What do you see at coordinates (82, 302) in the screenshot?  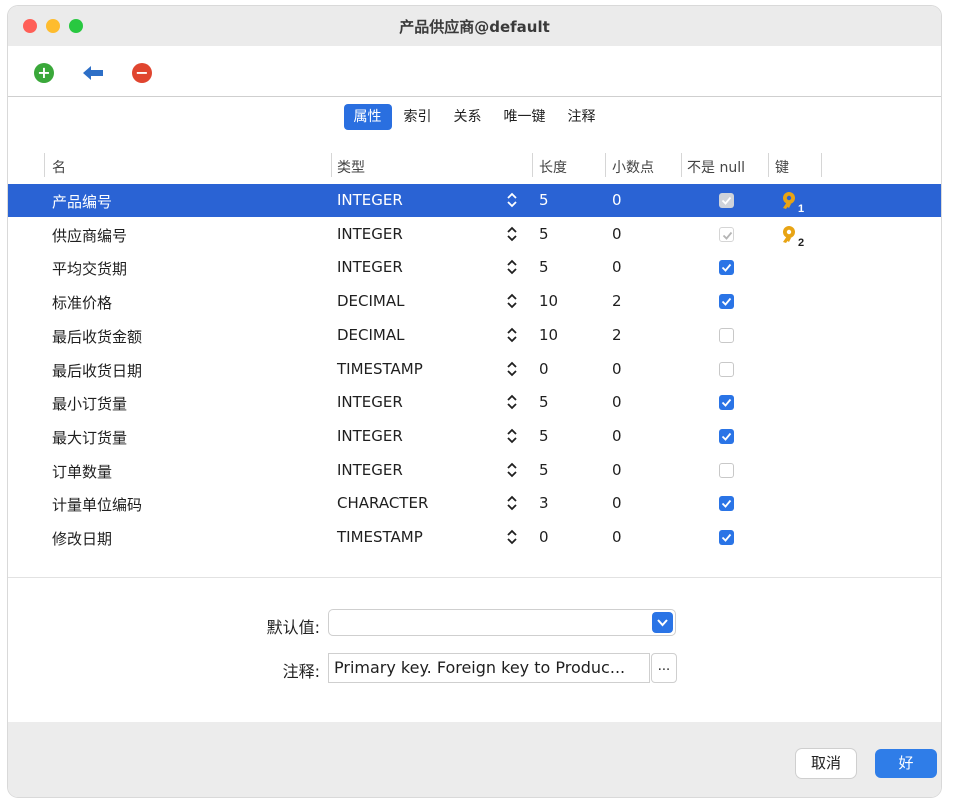 I see `field-name: 标准价格` at bounding box center [82, 302].